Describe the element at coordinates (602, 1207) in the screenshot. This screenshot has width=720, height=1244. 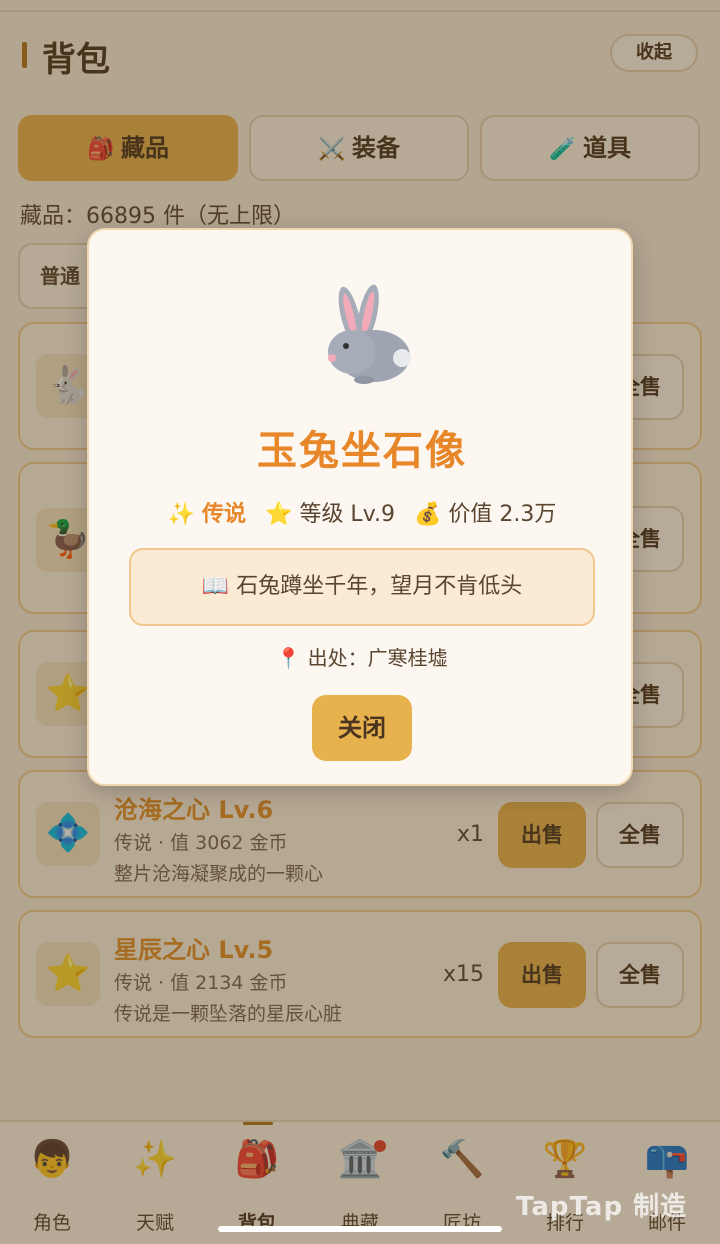
I see `watermark: TapTap 制造` at that location.